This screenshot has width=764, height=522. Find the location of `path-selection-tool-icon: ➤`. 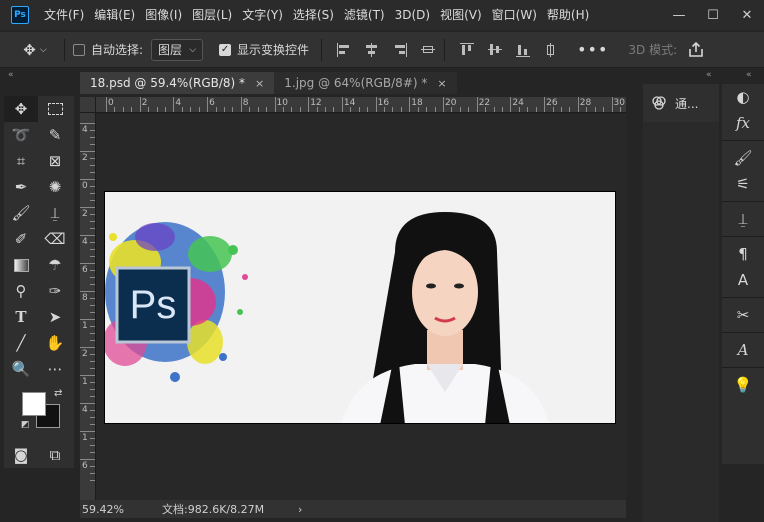

path-selection-tool-icon: ➤ is located at coordinates (55, 317).